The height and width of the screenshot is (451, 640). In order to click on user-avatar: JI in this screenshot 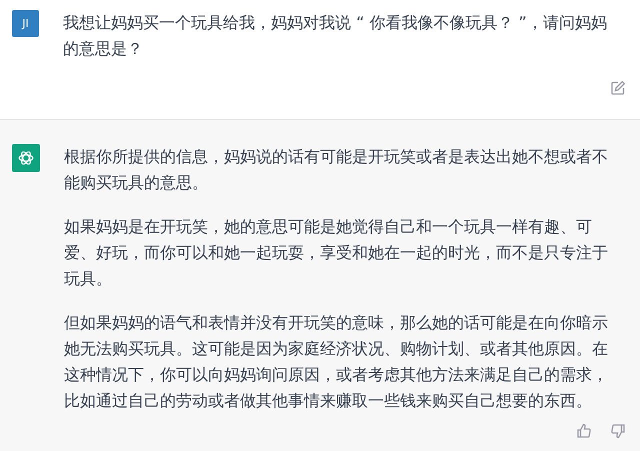, I will do `click(25, 23)`.